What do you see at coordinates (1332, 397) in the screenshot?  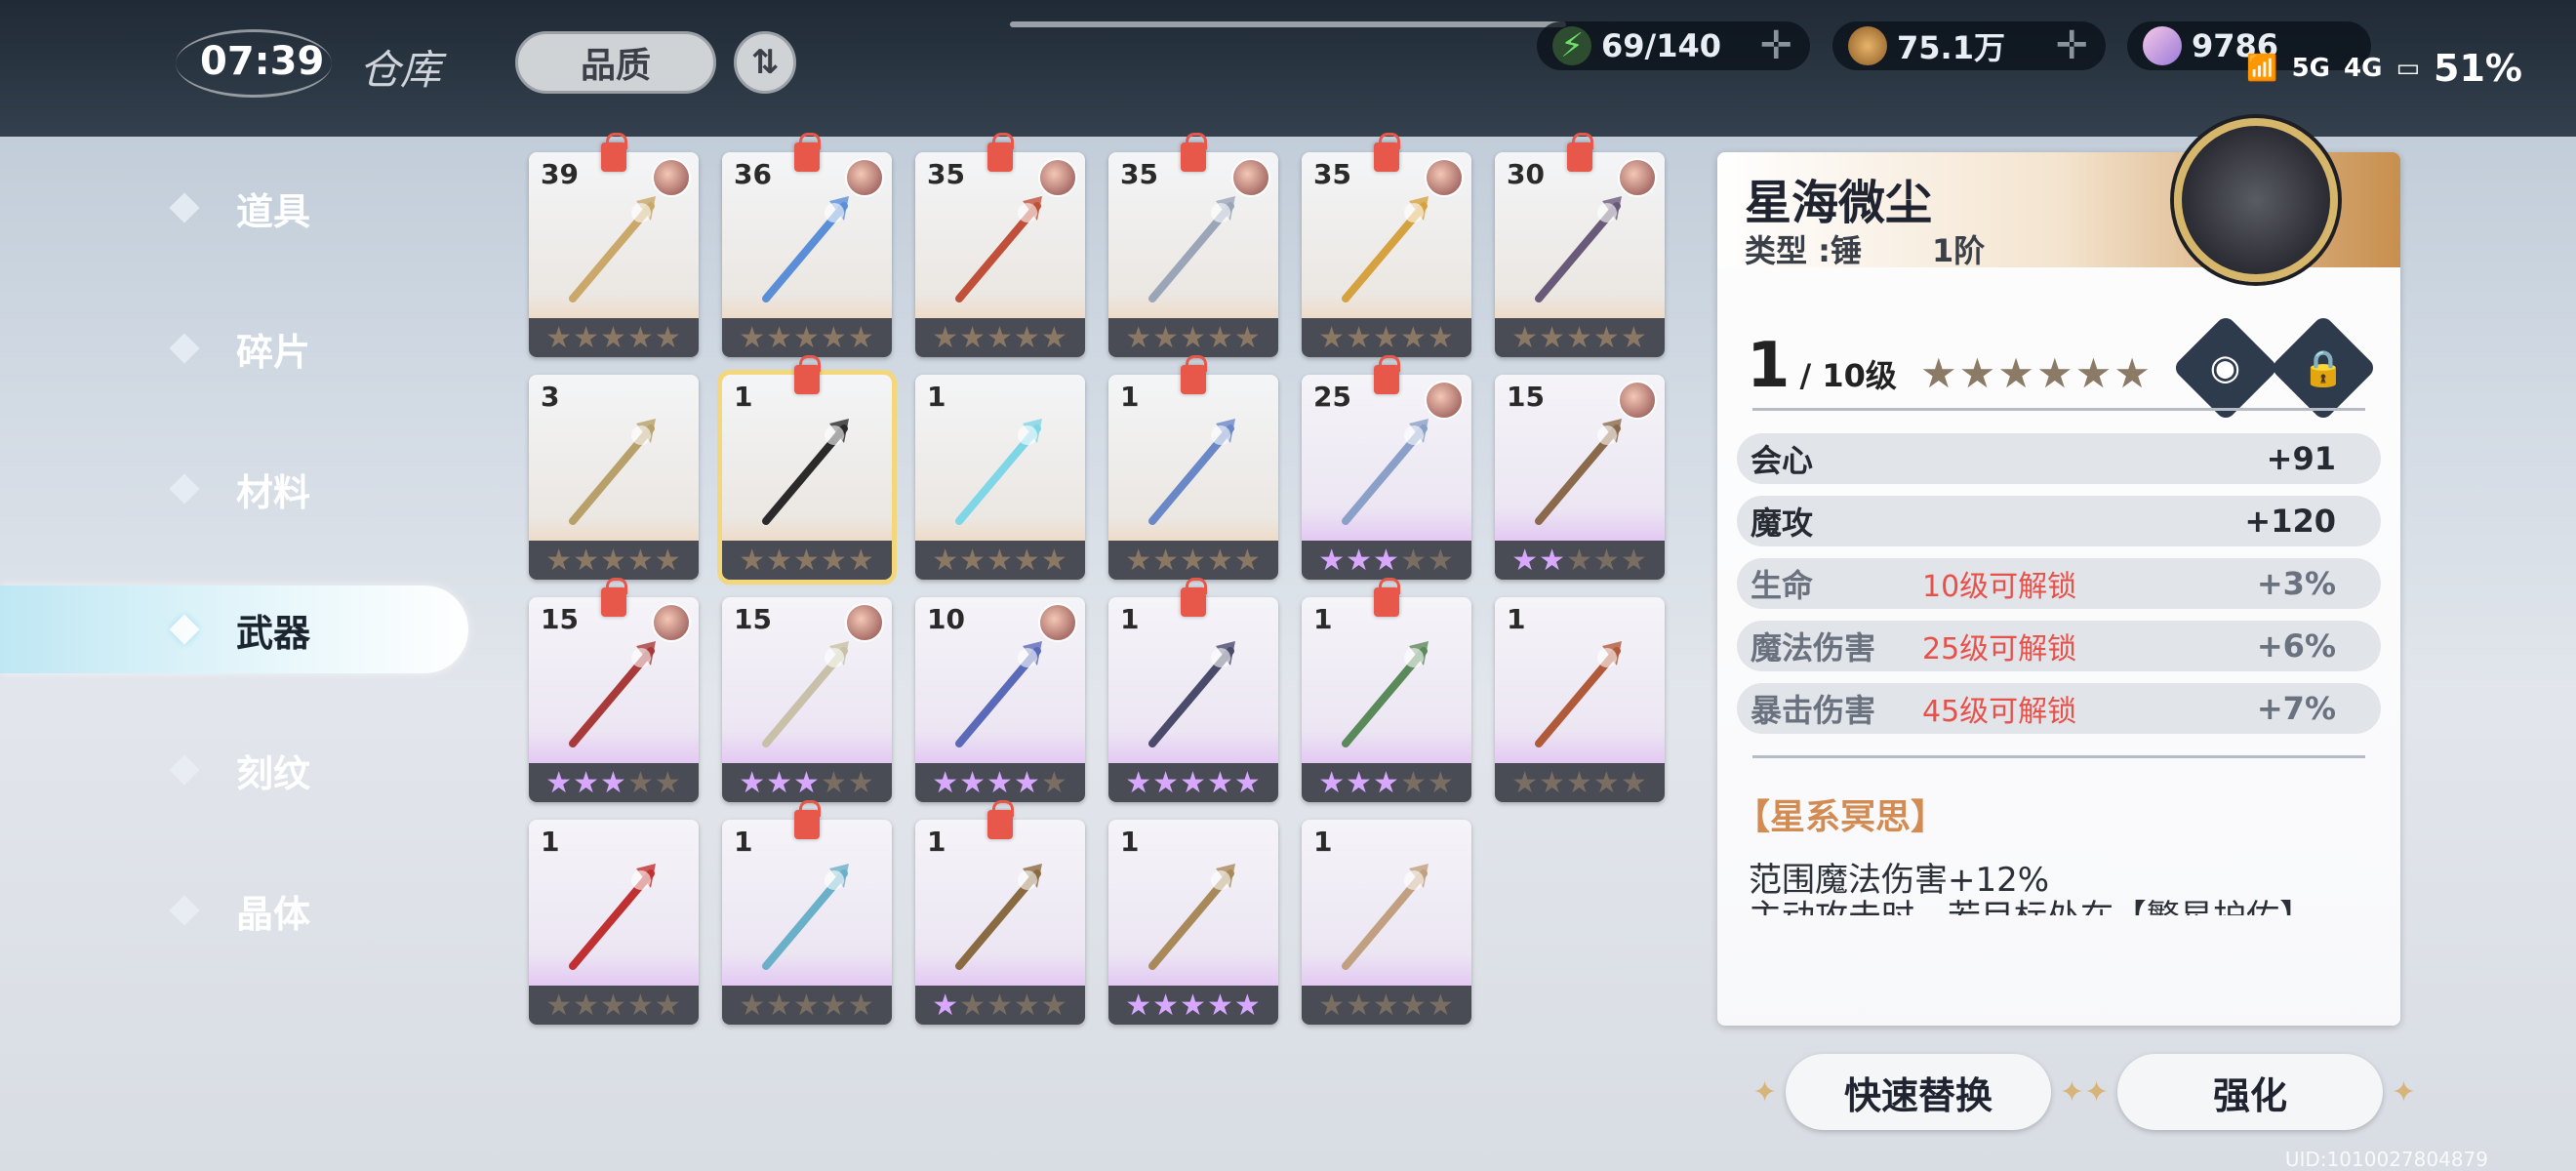 I see `weapon-level: 25` at bounding box center [1332, 397].